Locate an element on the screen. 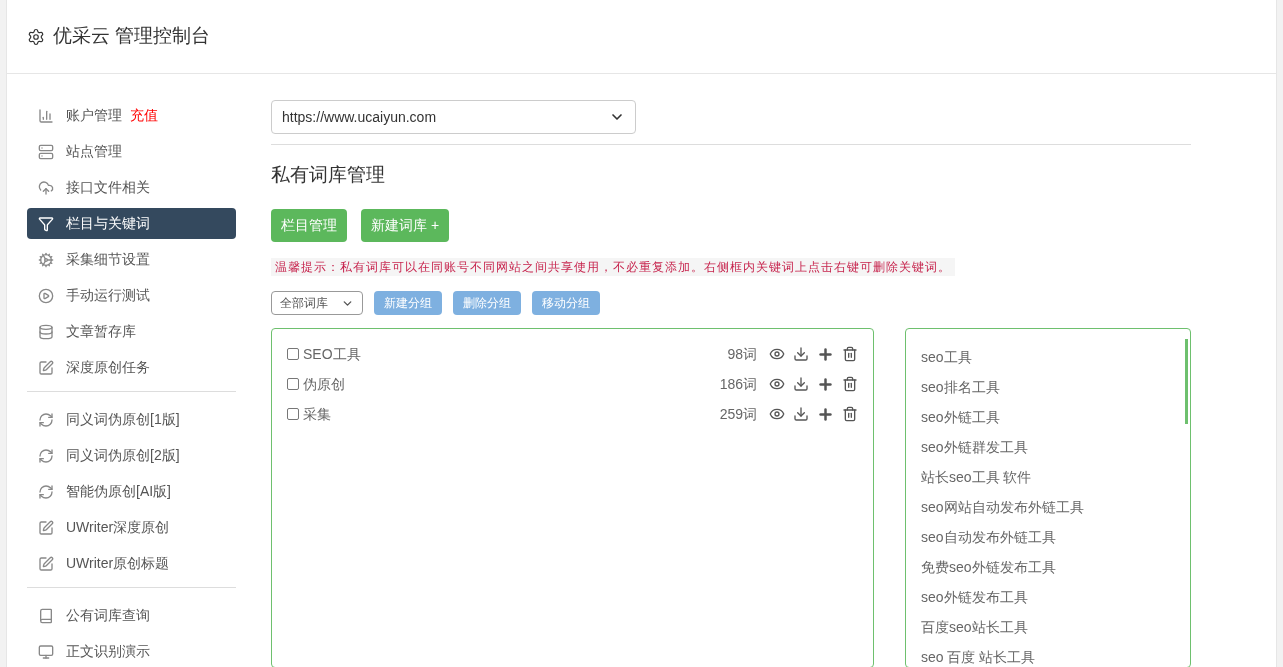 The image size is (1283, 667). tip-text: 温馨提示：私有词库可以在同账号不同网站之间共享使用，不必重复添加。右侧框内关键词上点击右键可删除关键词。 is located at coordinates (613, 267).